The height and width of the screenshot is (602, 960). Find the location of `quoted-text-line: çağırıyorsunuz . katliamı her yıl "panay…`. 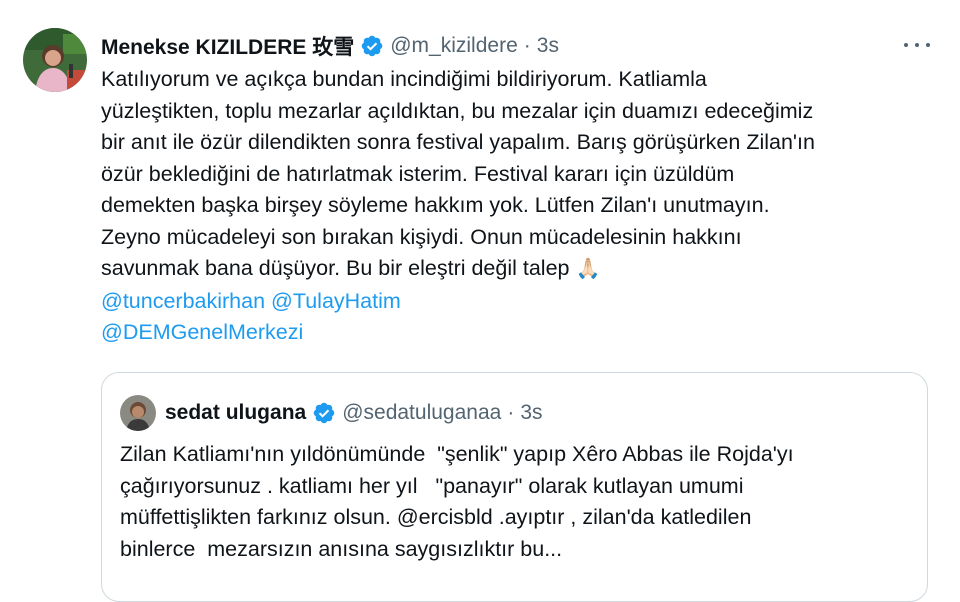

quoted-text-line: çağırıyorsunuz . katliamı her yıl "panay… is located at coordinates (432, 485).